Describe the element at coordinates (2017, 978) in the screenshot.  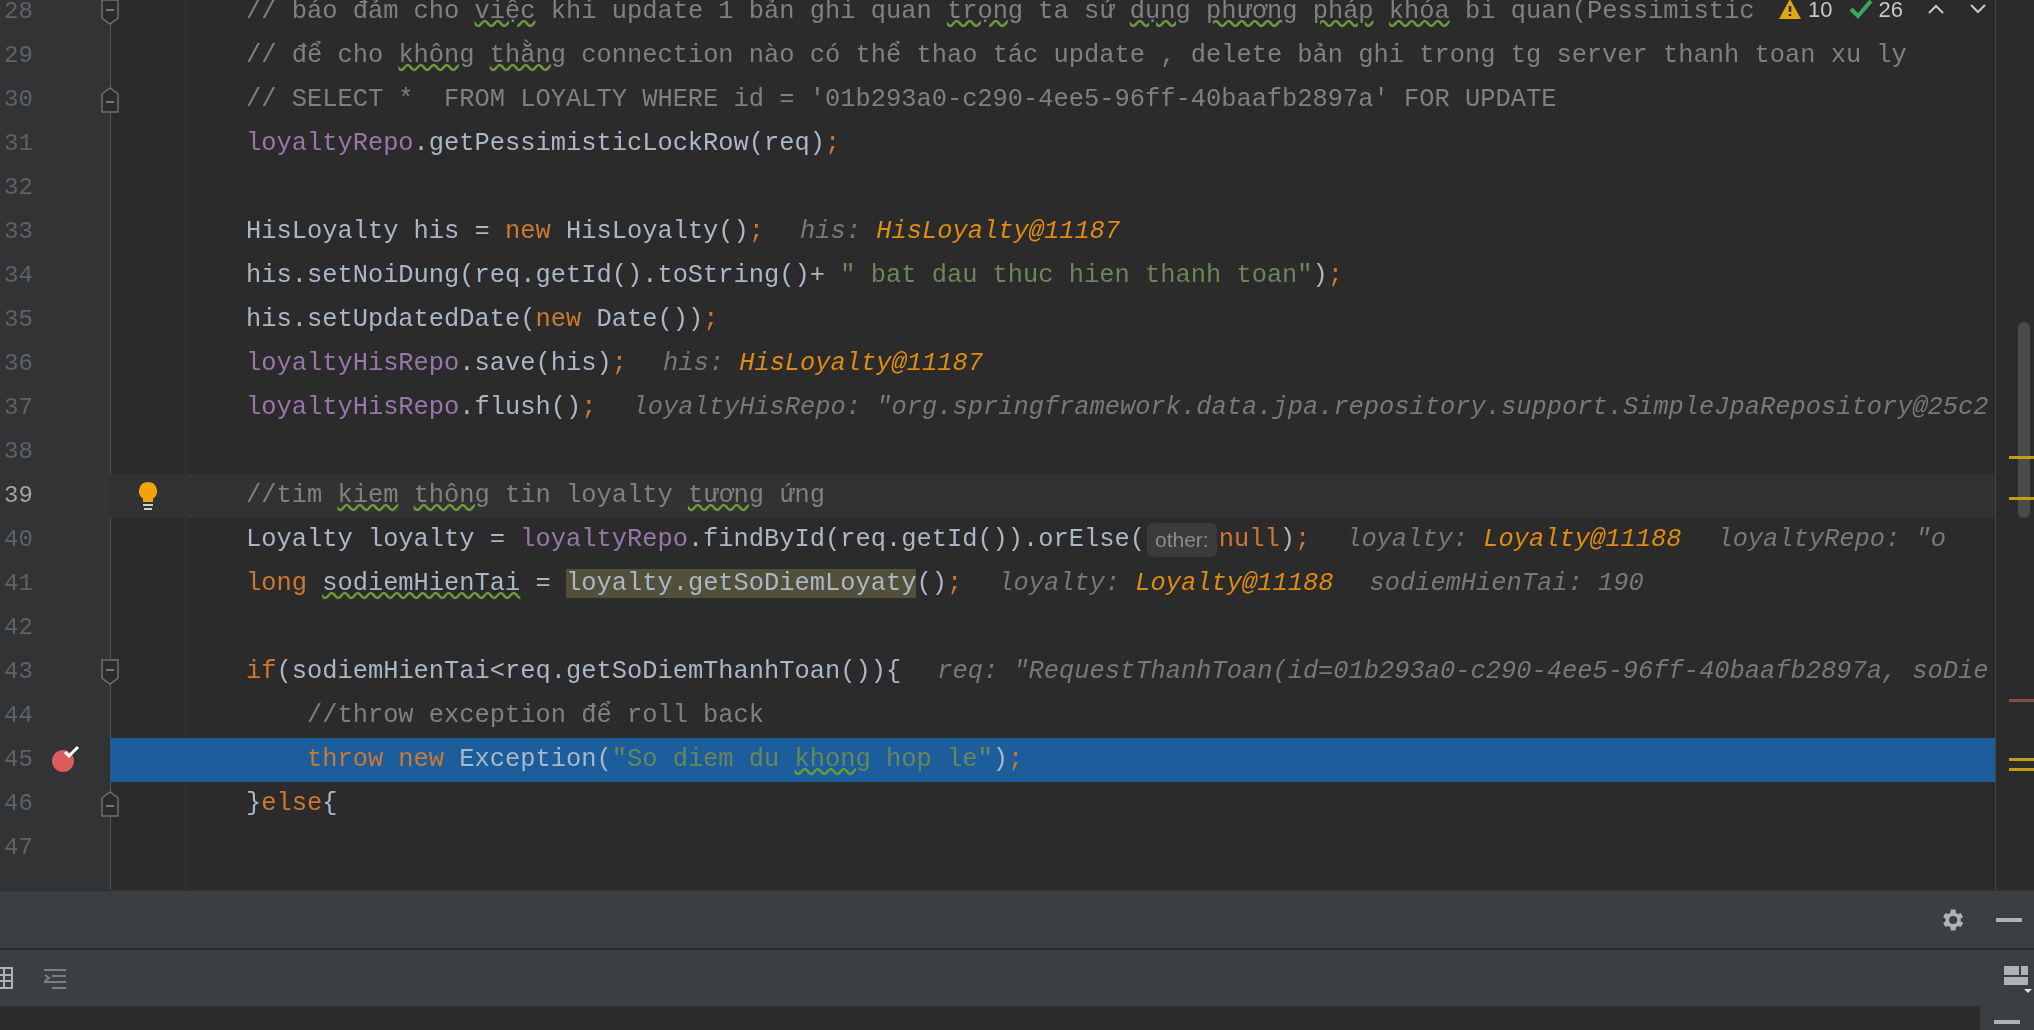
I see `layout-icon` at that location.